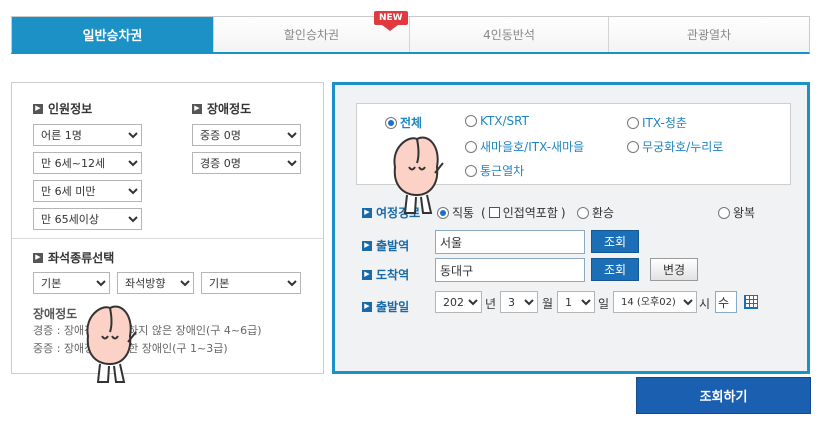 Image resolution: width=828 pixels, height=429 pixels. Describe the element at coordinates (604, 304) in the screenshot. I see `day-unit: 일` at that location.